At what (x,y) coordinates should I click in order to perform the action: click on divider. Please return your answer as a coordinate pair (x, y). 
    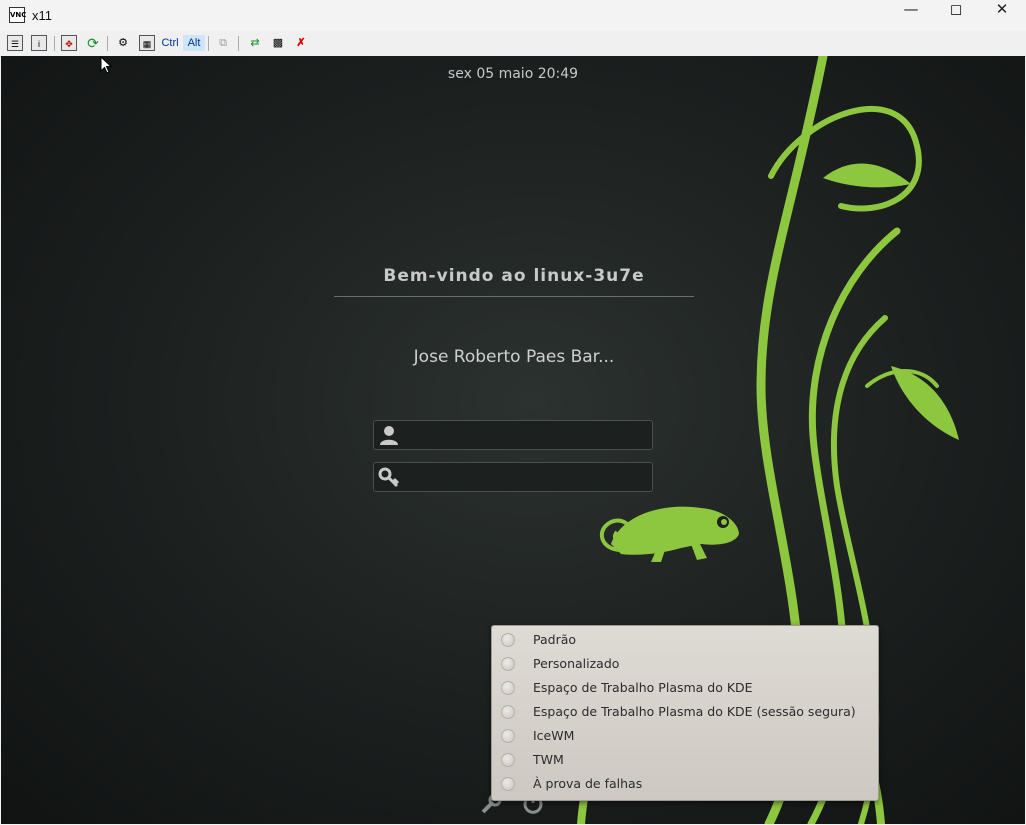
    Looking at the image, I should click on (514, 296).